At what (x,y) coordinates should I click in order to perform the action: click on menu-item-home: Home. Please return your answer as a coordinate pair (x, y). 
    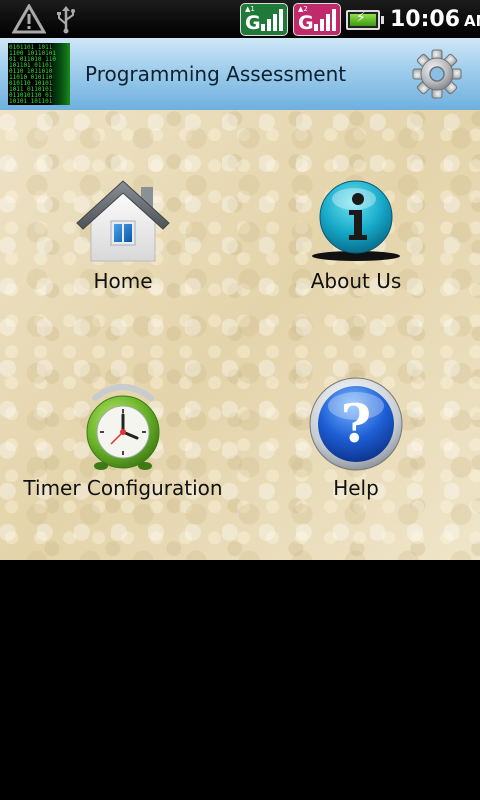
    Looking at the image, I should click on (123, 229).